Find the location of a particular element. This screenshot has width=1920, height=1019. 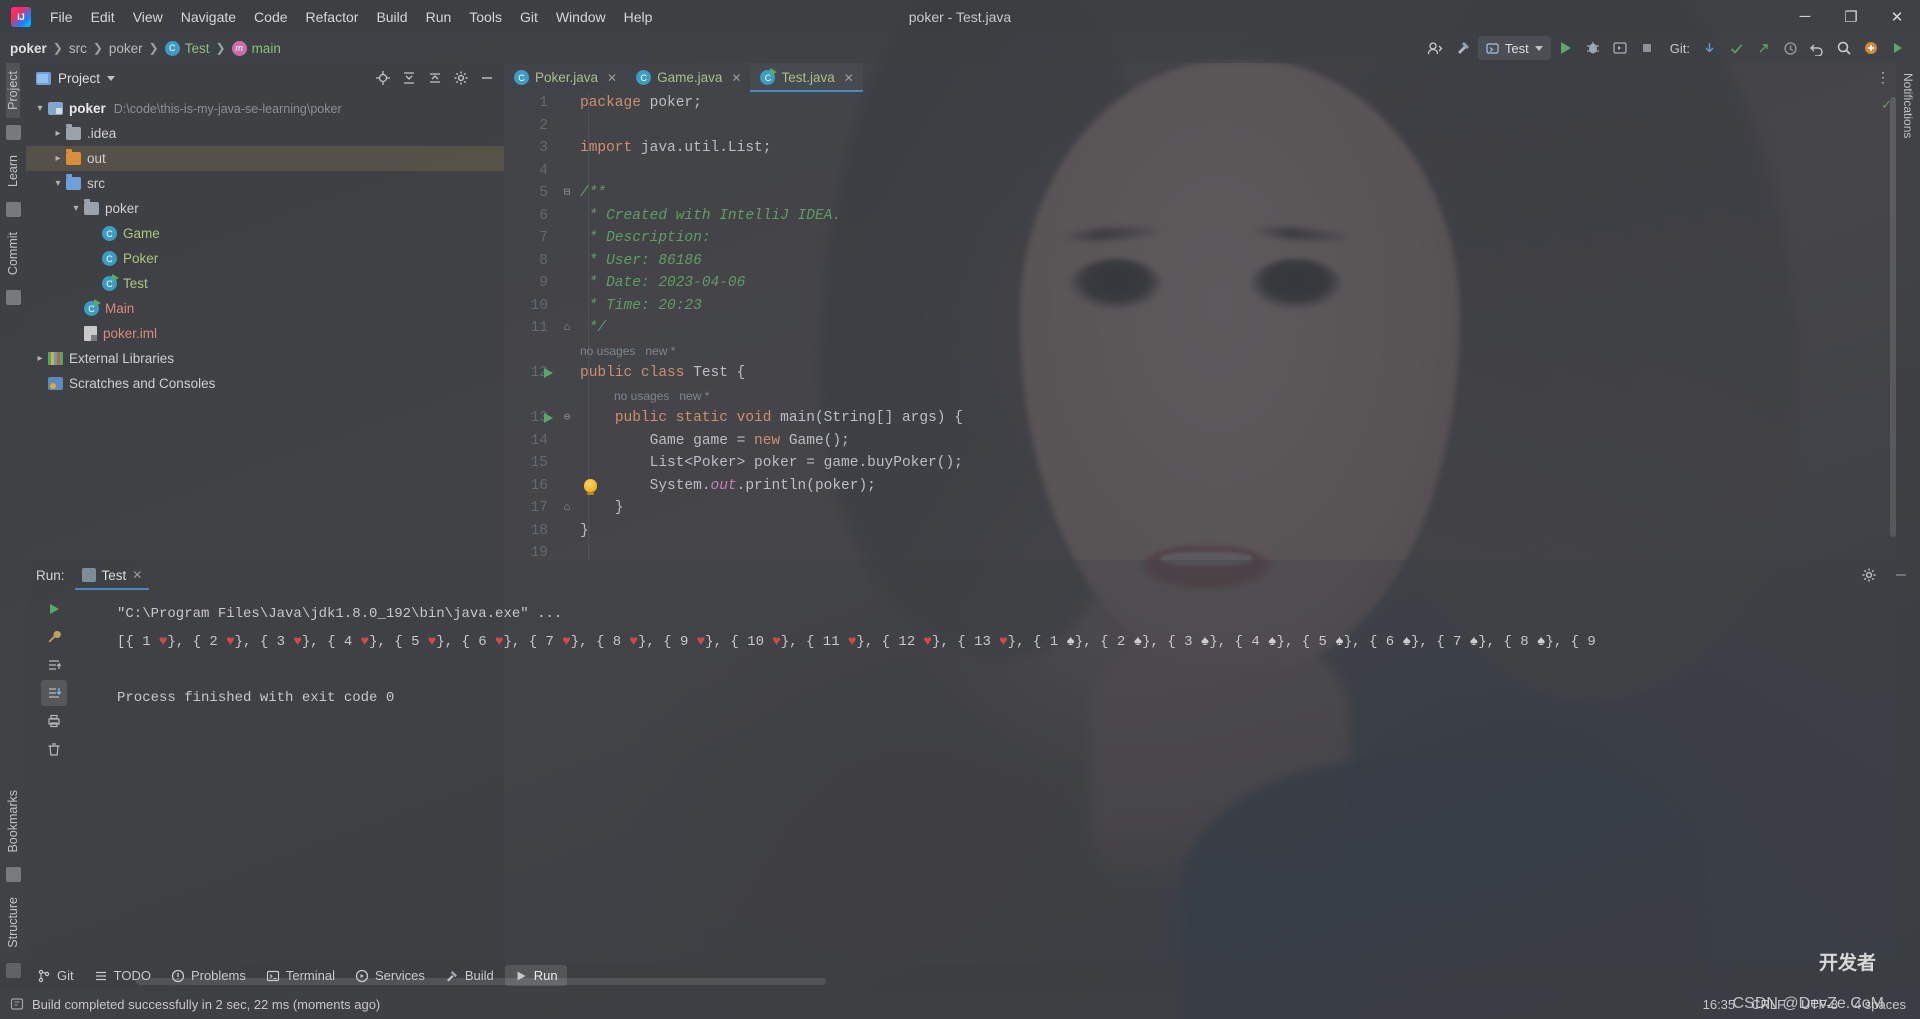

tree-node-game: Game is located at coordinates (265, 233).